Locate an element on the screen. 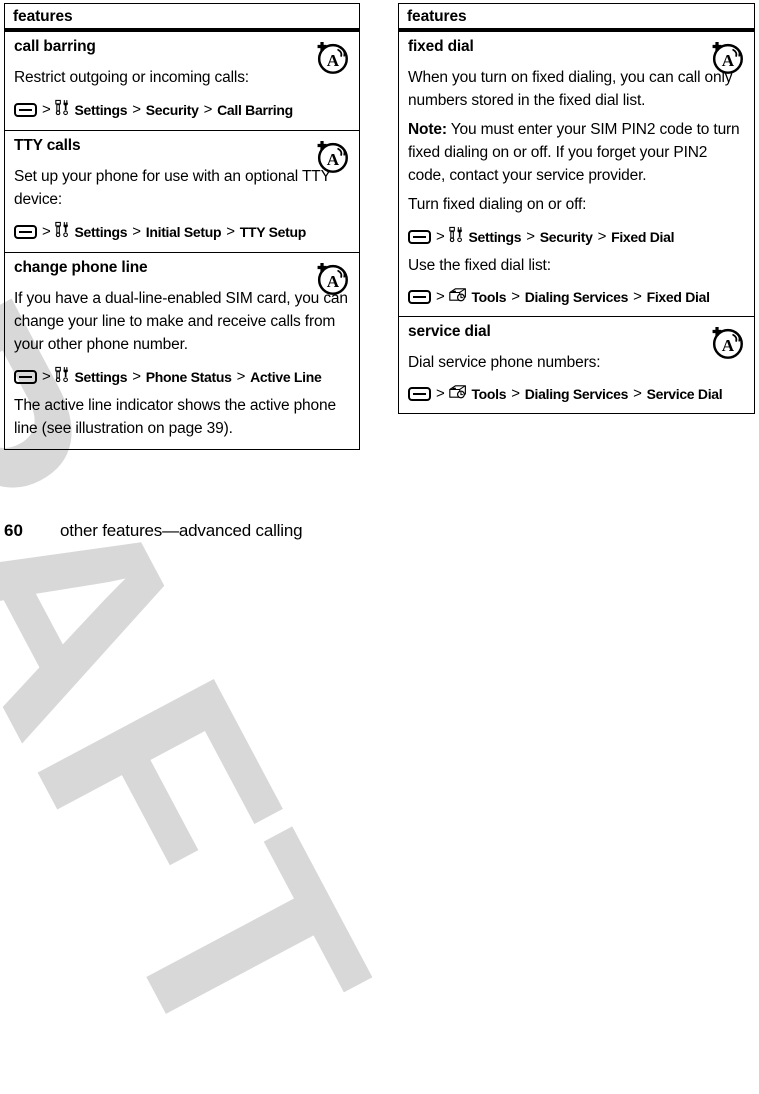 The width and height of the screenshot is (759, 1094). menu-path: > Settings > Security > Fixed Dial is located at coordinates (576, 237).